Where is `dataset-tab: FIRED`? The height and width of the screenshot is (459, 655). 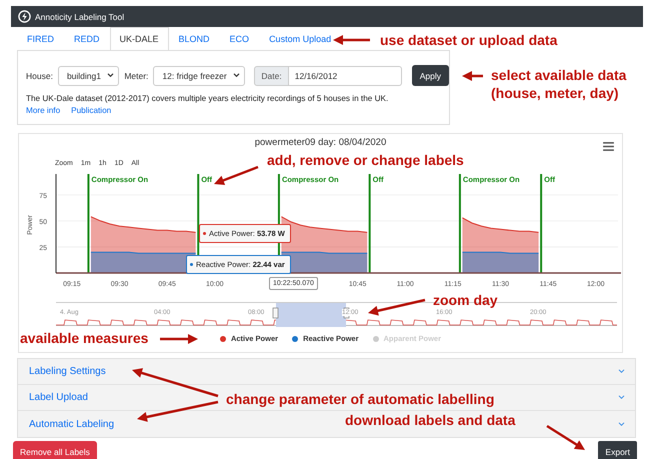
dataset-tab: FIRED is located at coordinates (40, 38).